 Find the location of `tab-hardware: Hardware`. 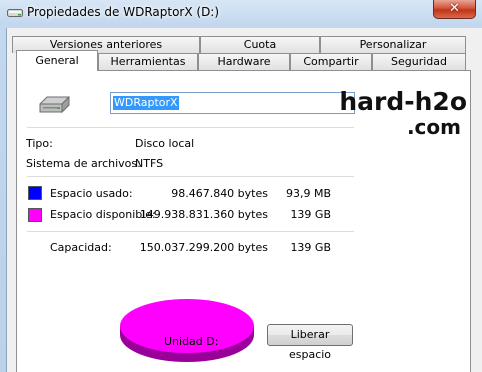

tab-hardware: Hardware is located at coordinates (244, 61).